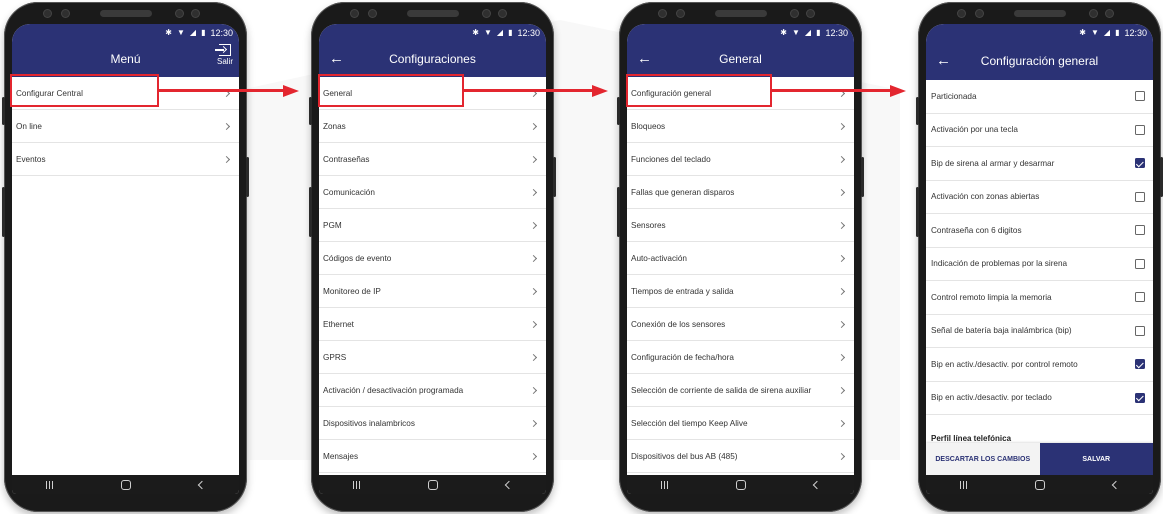 Image resolution: width=1163 pixels, height=514 pixels. I want to click on app-bar: ← General, so click(740, 59).